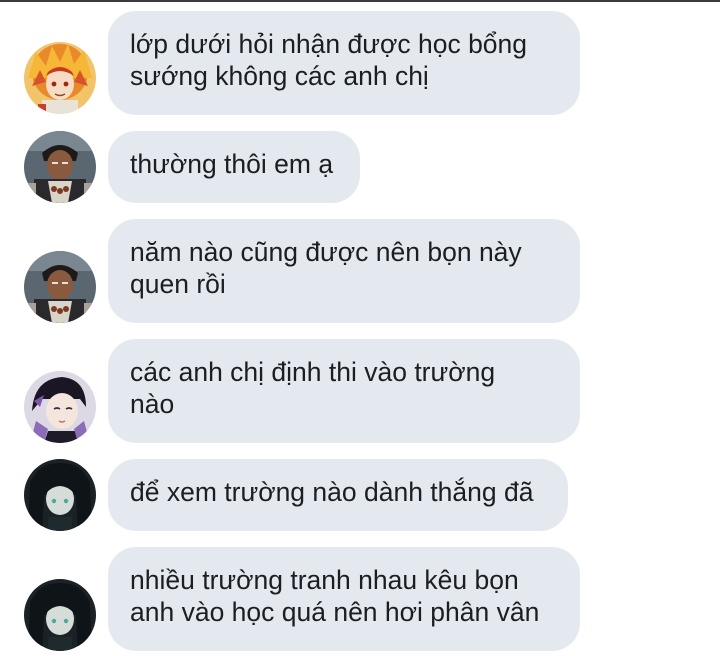 The width and height of the screenshot is (720, 656). I want to click on message-text-line: anh vào học quá nên hơi phân vân, so click(335, 612).